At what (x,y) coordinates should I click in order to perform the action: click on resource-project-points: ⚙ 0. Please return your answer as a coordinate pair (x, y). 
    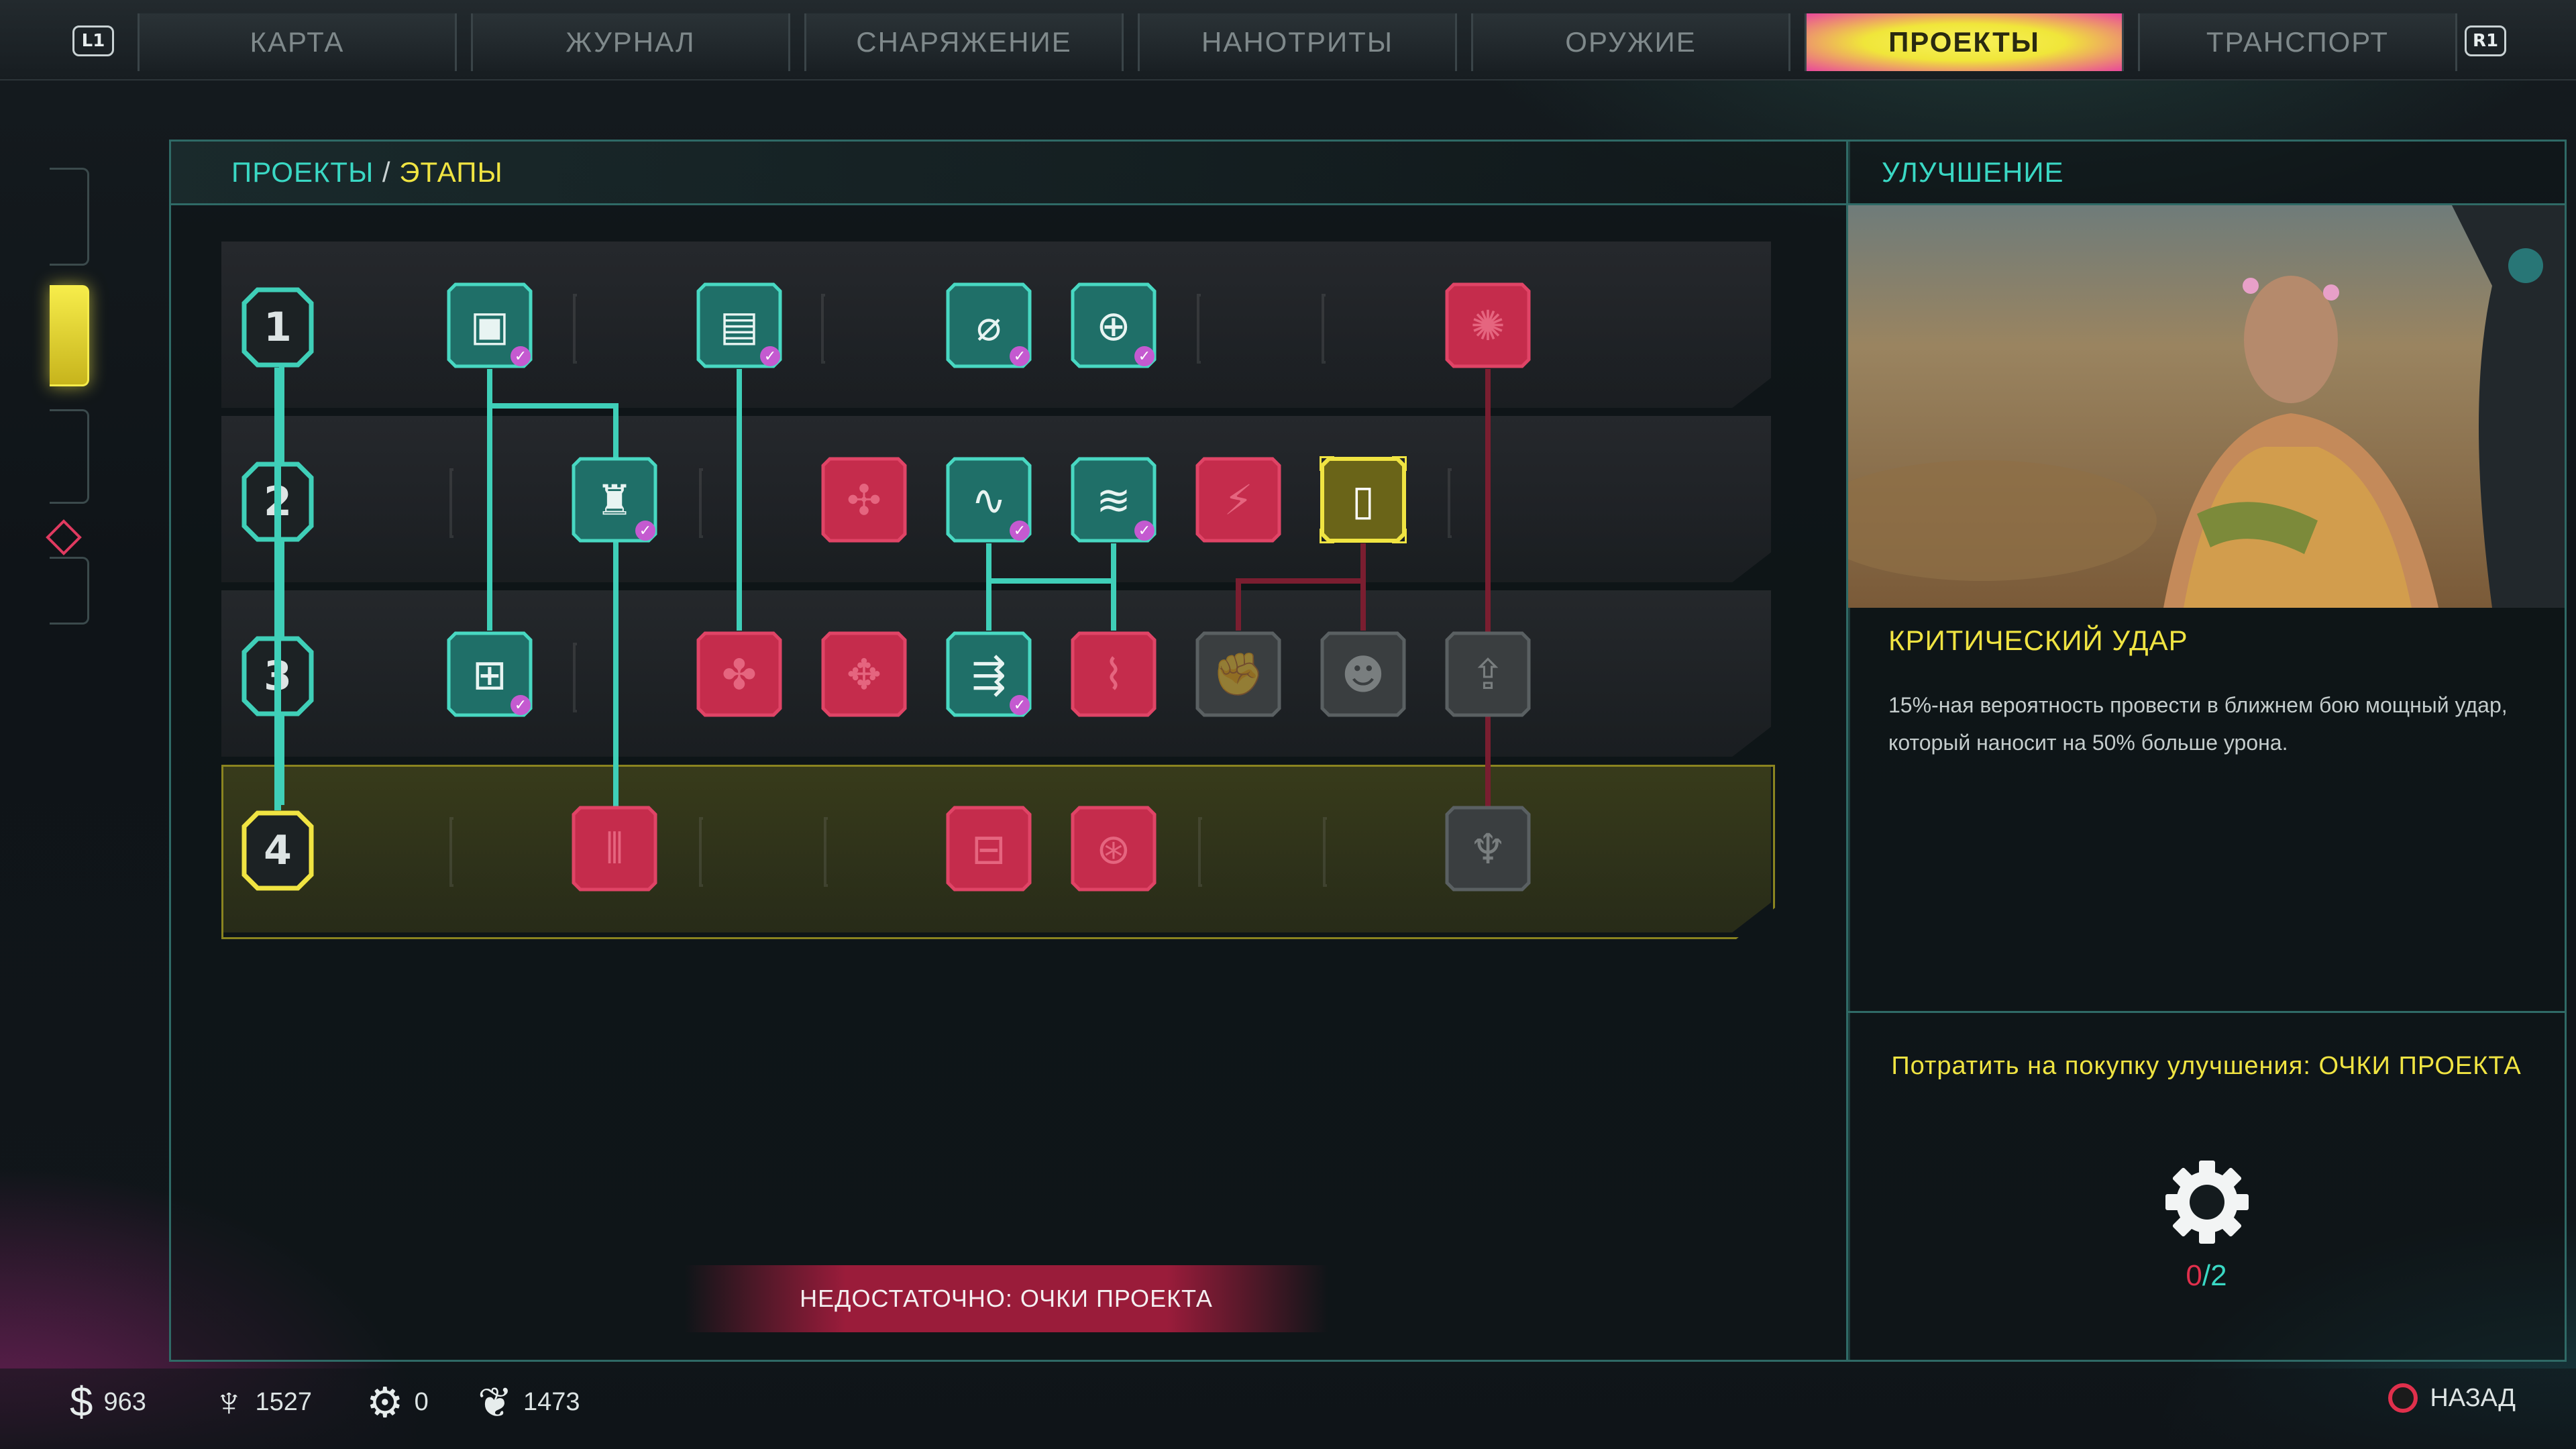
    Looking at the image, I should click on (397, 1402).